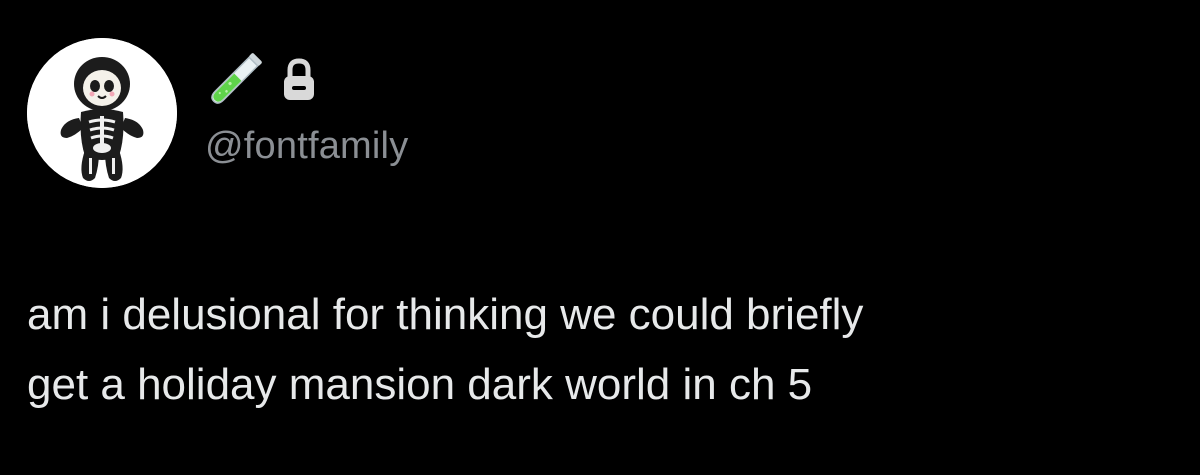  I want to click on skeleton-plush-avatar-icon, so click(102, 113).